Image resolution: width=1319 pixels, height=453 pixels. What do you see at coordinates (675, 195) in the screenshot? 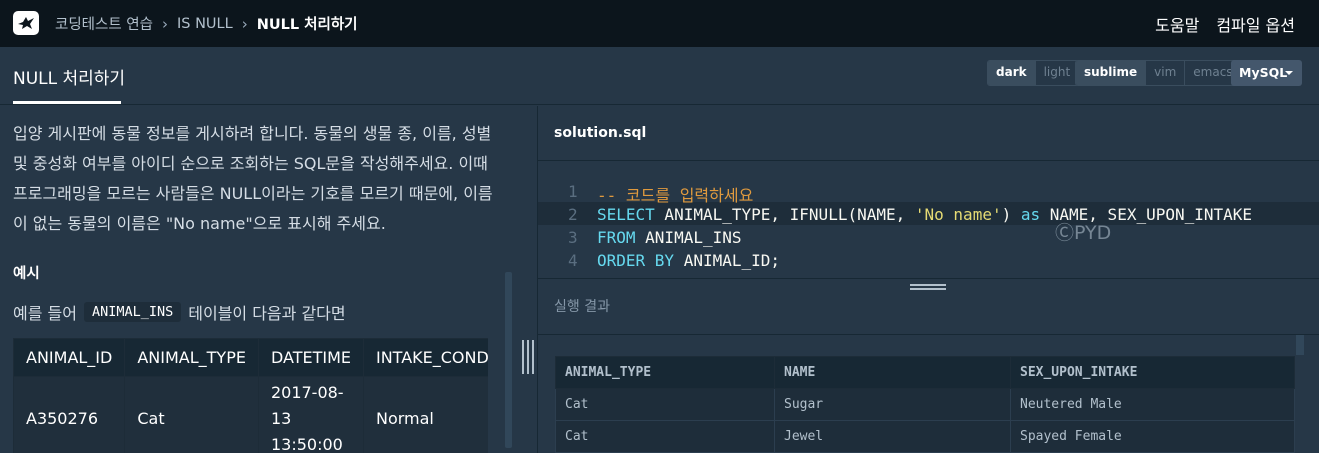
I see `code-line-1: -- 코드를 입력하세요` at bounding box center [675, 195].